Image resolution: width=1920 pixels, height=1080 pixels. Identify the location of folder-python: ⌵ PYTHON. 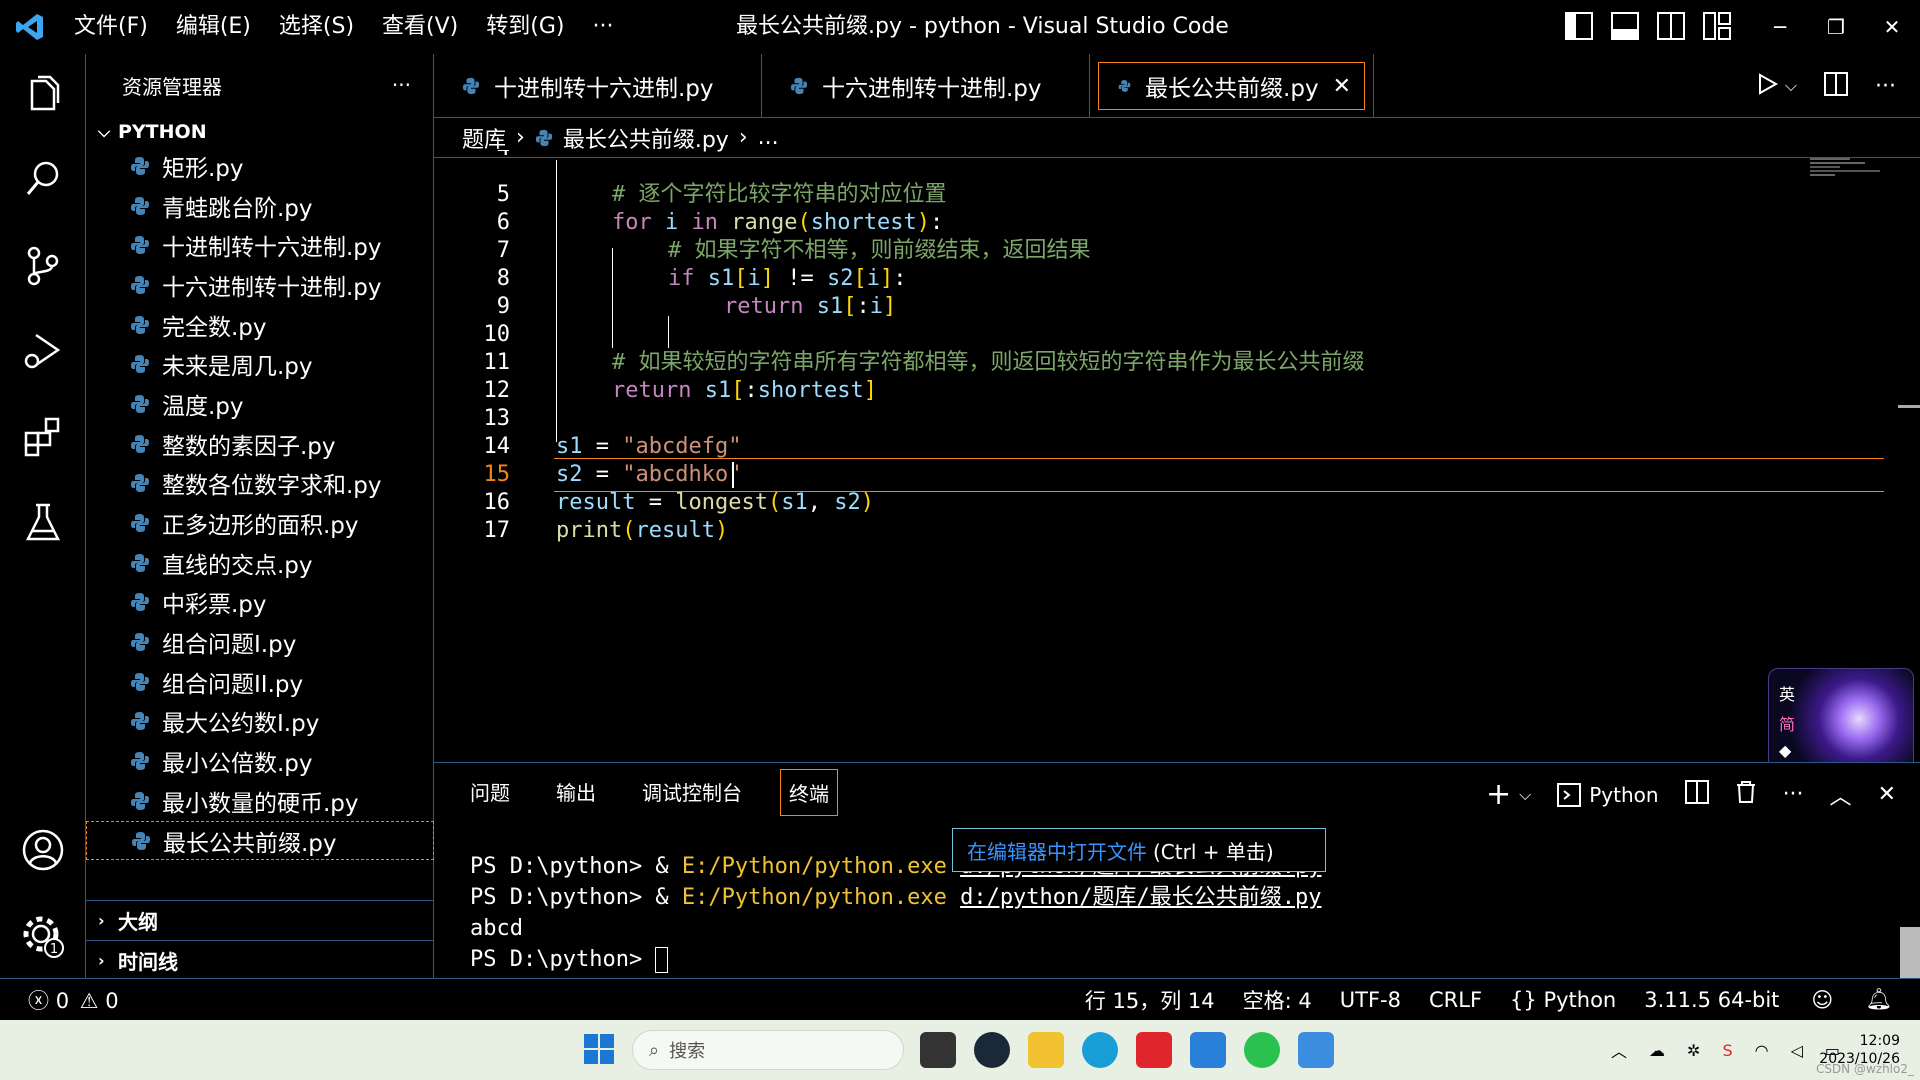
(259, 132).